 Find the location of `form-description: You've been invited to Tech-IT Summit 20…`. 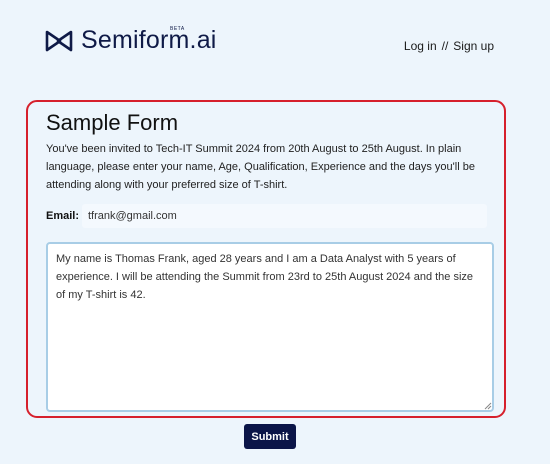

form-description: You've been invited to Tech-IT Summit 20… is located at coordinates (260, 167).